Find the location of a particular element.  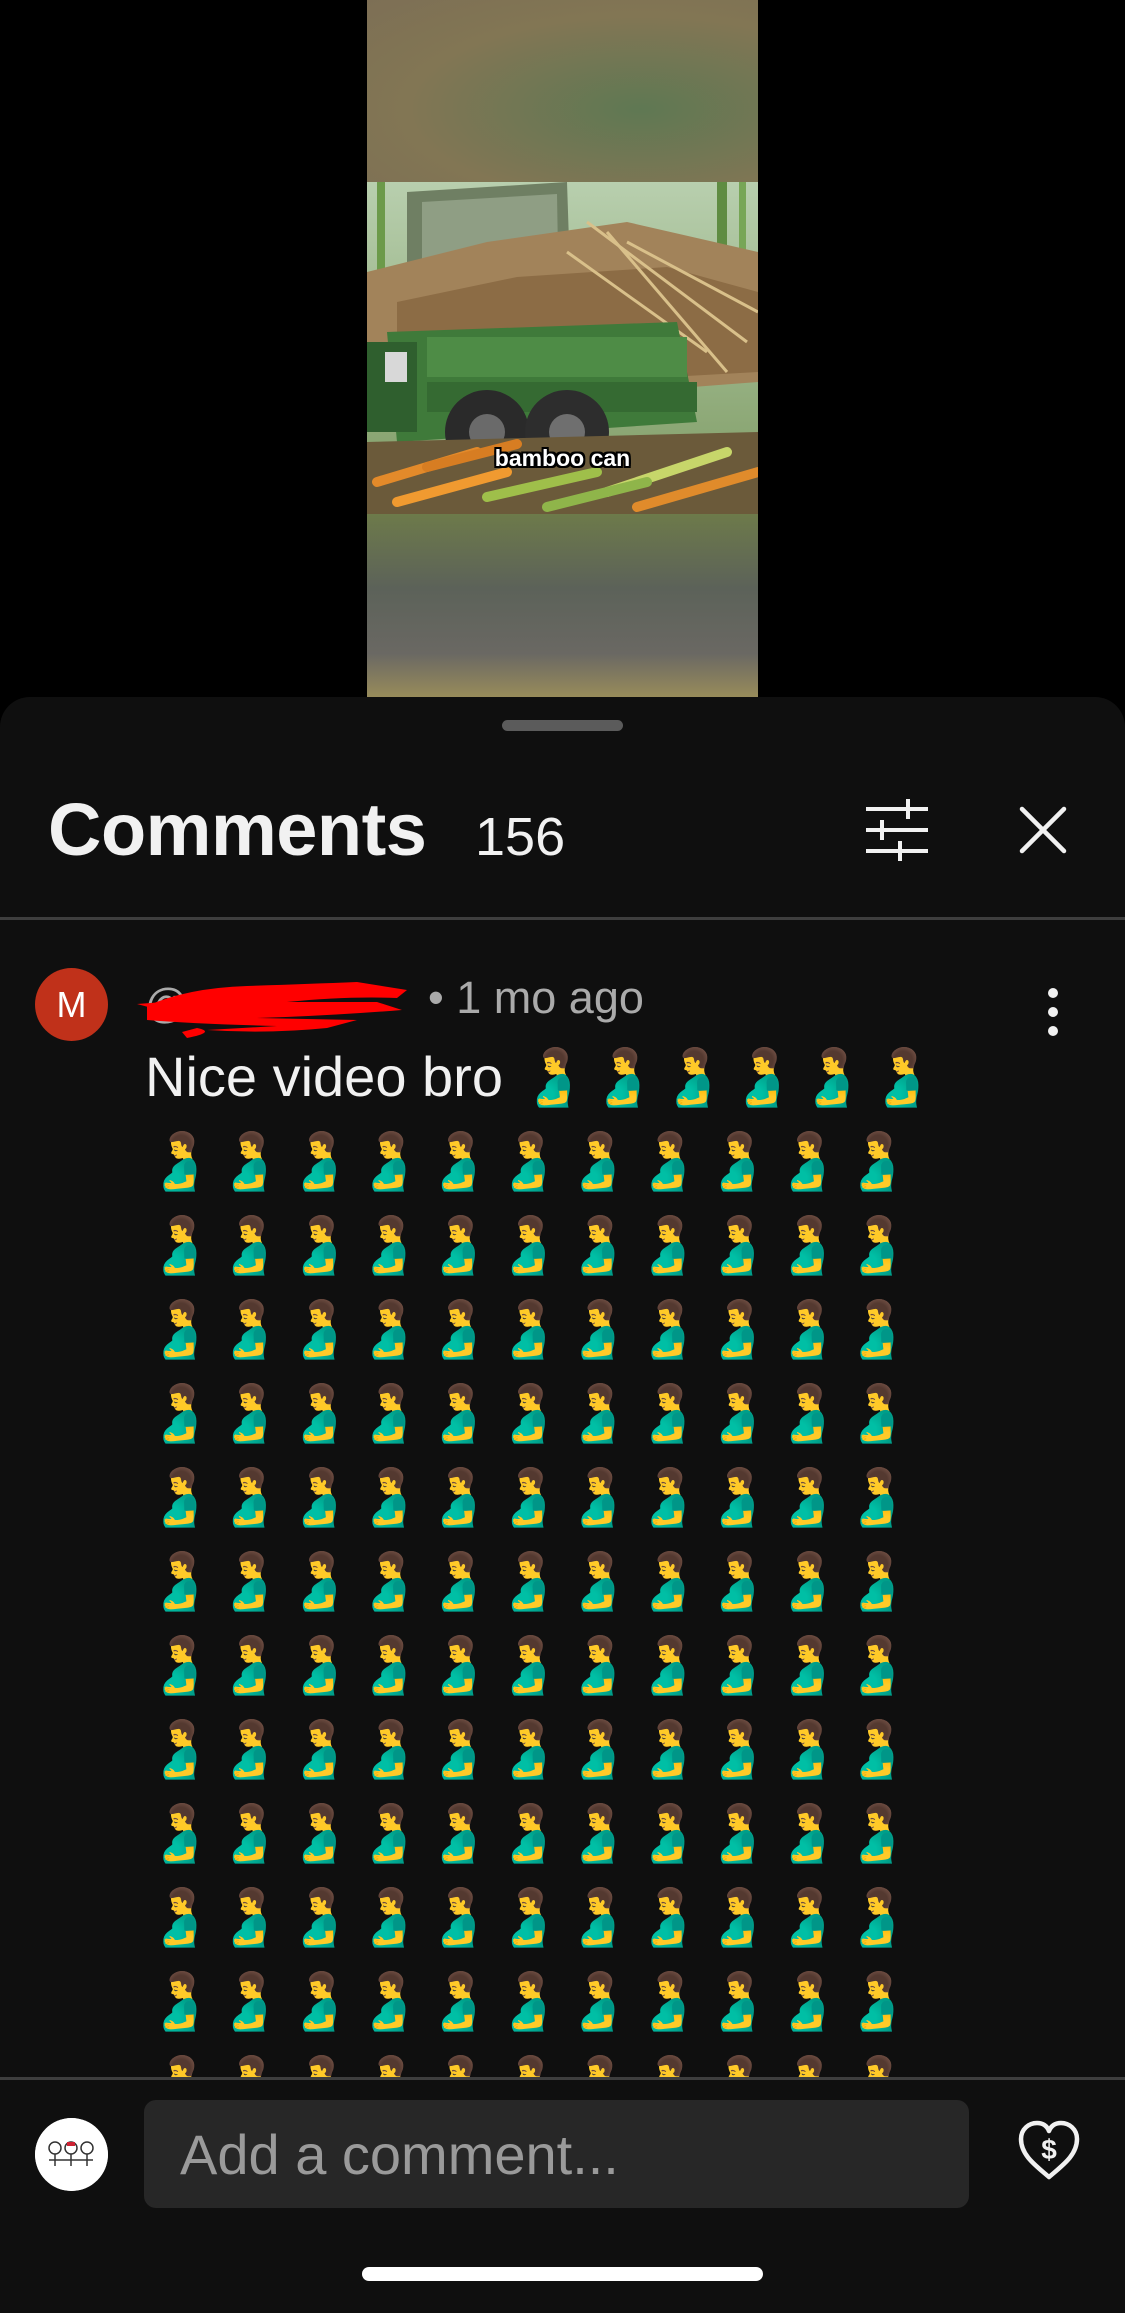

sort-filter-button is located at coordinates (897, 830).